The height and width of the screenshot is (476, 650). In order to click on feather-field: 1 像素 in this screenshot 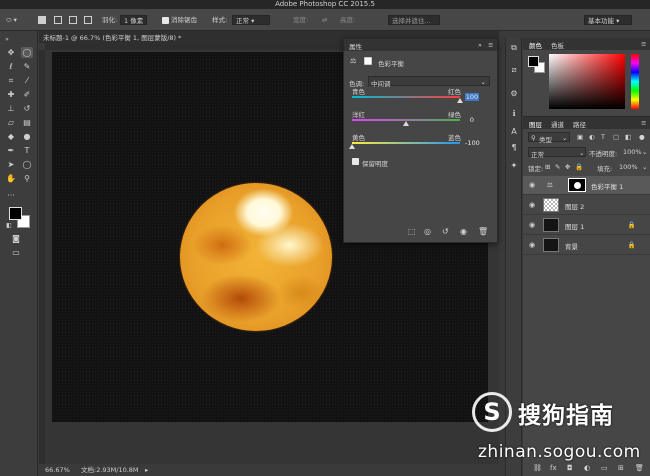, I will do `click(134, 20)`.